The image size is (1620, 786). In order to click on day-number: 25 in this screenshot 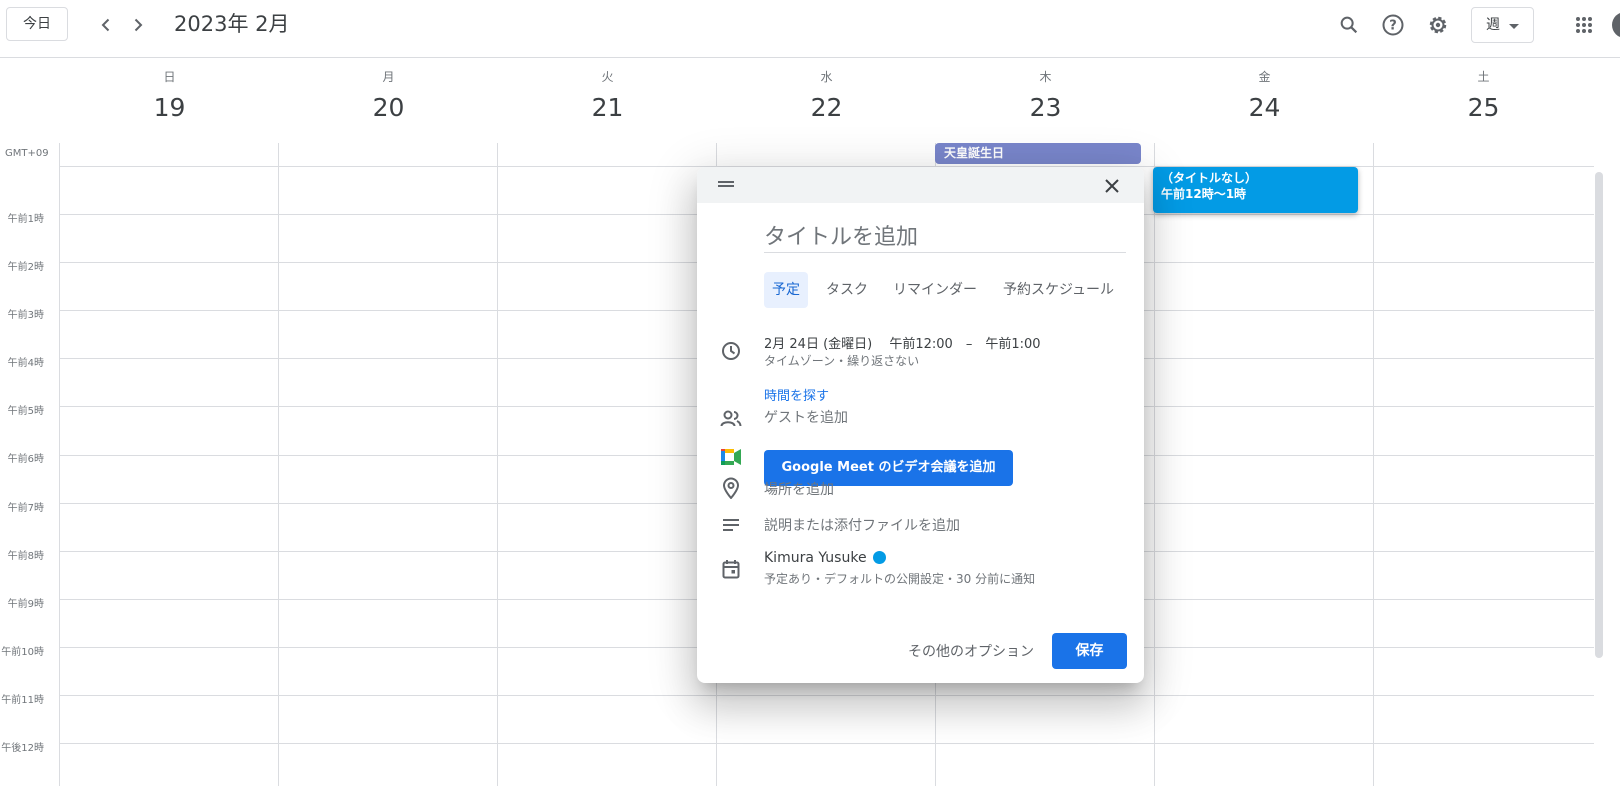, I will do `click(1483, 108)`.